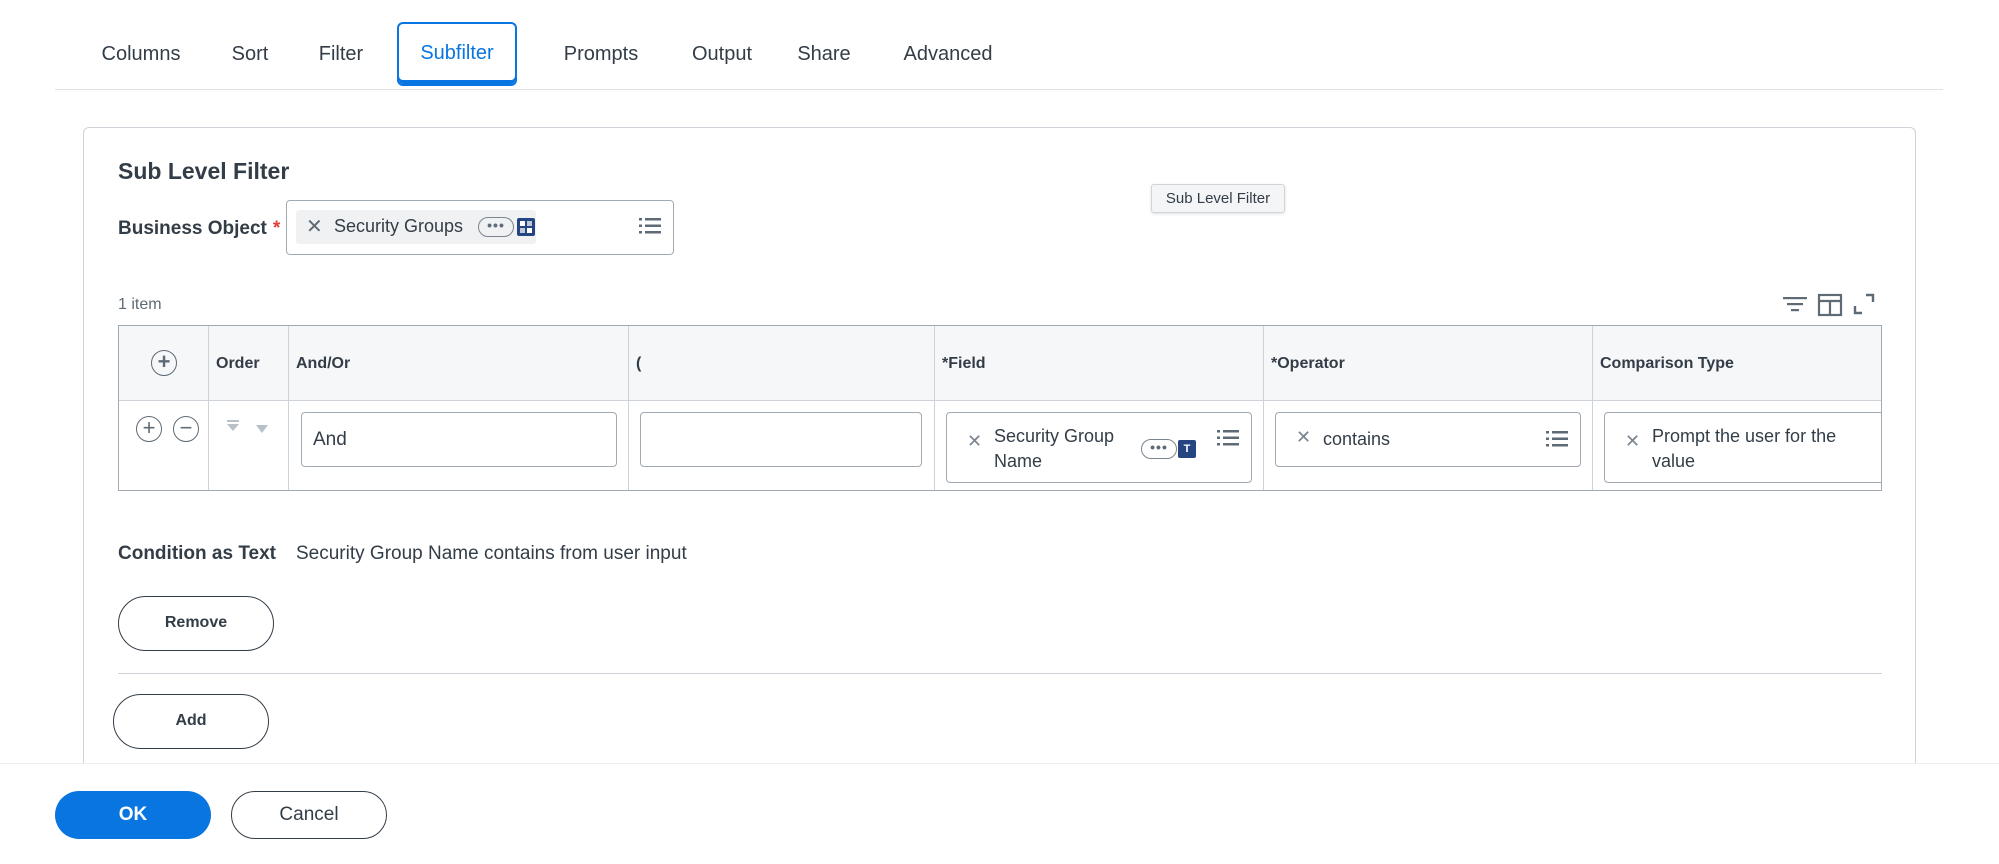 The width and height of the screenshot is (1999, 864). What do you see at coordinates (1218, 198) in the screenshot?
I see `tooltip: Sub Level Filter` at bounding box center [1218, 198].